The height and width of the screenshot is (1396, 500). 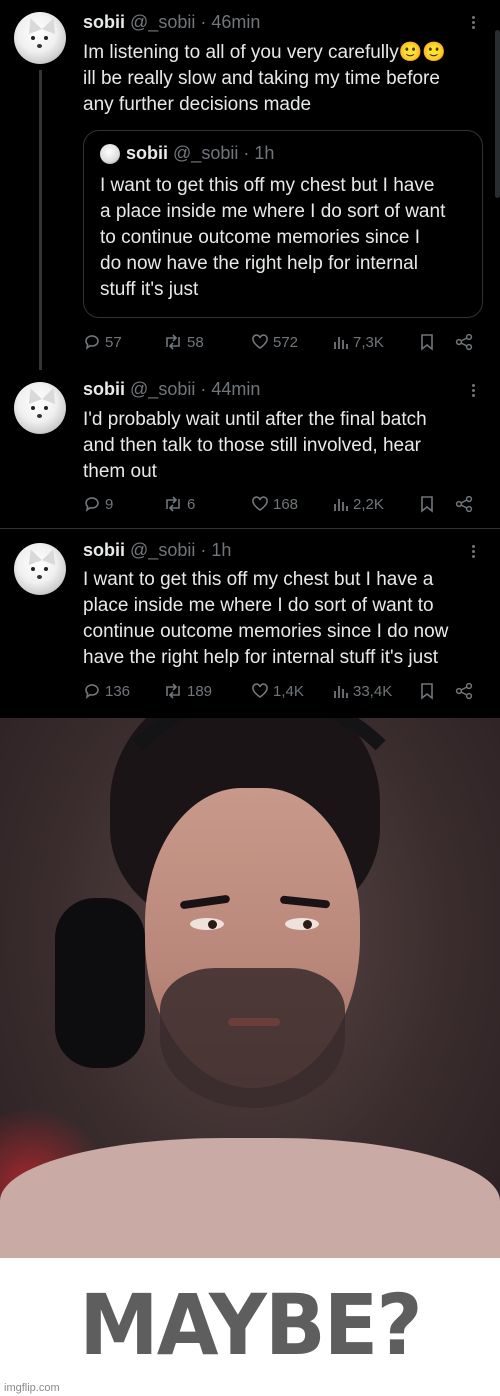 I want to click on tweet-header: sobii @_sobii · 44min, so click(x=171, y=389).